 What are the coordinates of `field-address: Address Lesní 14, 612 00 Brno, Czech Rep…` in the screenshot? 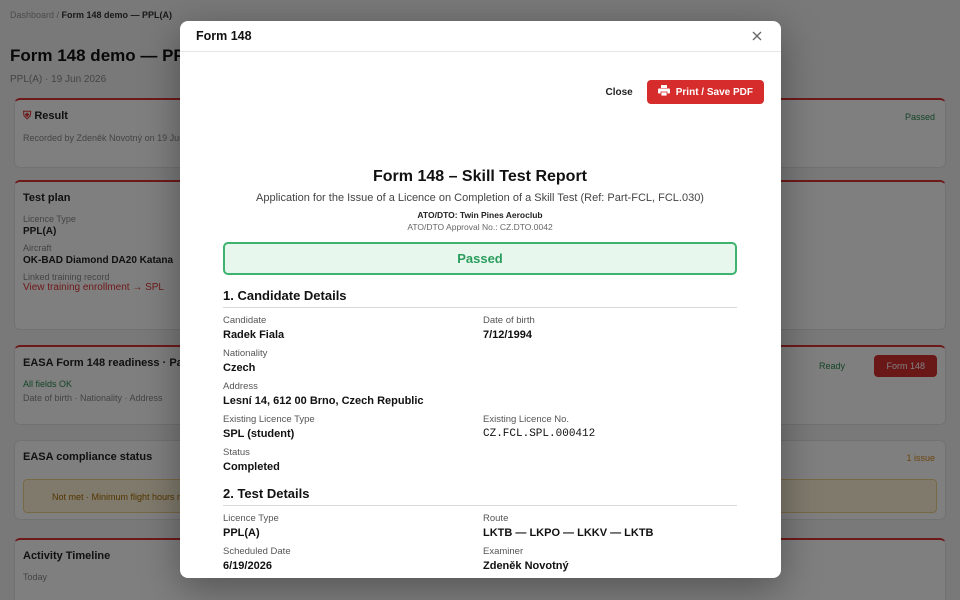 It's located at (480, 394).